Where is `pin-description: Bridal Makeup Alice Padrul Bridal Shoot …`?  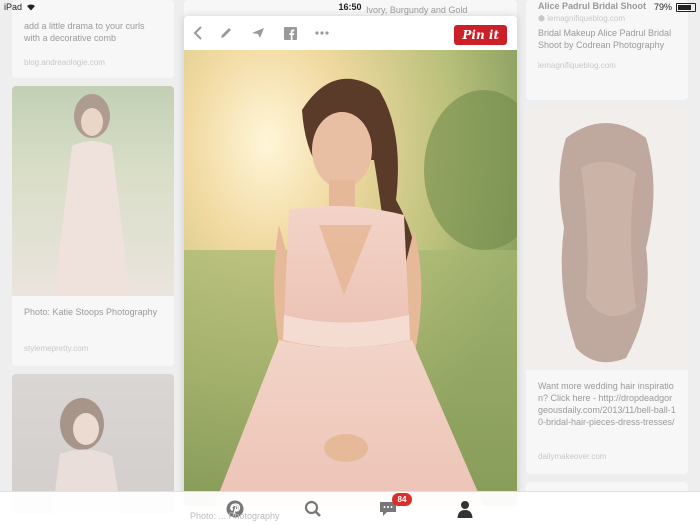 pin-description: Bridal Makeup Alice Padrul Bridal Shoot … is located at coordinates (605, 39).